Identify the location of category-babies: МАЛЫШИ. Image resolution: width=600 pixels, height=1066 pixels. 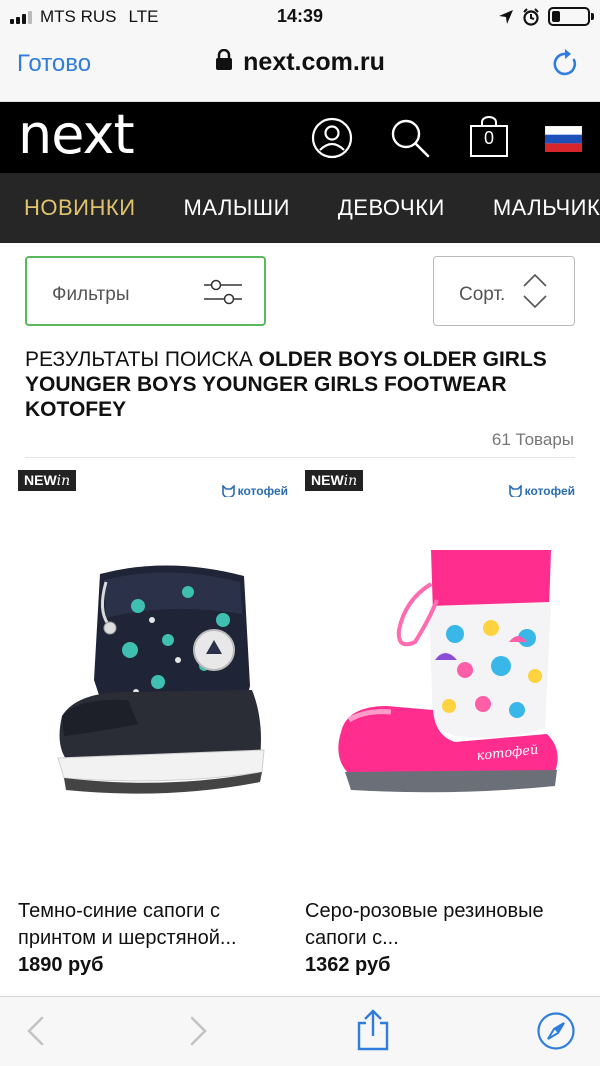
(237, 208).